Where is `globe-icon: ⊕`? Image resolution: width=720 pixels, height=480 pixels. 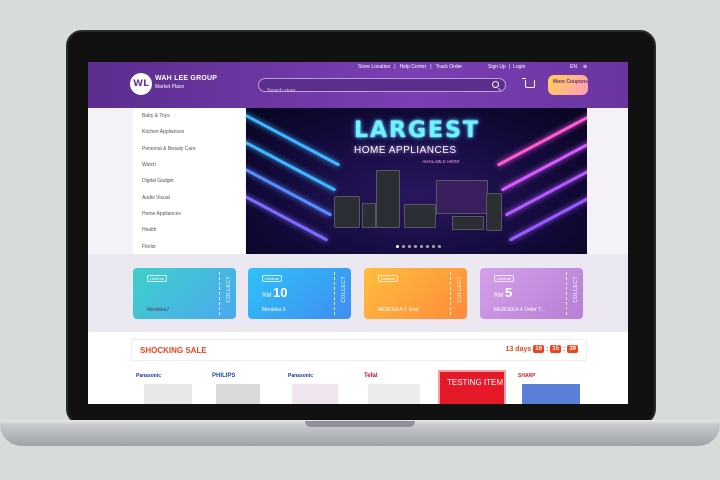
globe-icon: ⊕ is located at coordinates (585, 67).